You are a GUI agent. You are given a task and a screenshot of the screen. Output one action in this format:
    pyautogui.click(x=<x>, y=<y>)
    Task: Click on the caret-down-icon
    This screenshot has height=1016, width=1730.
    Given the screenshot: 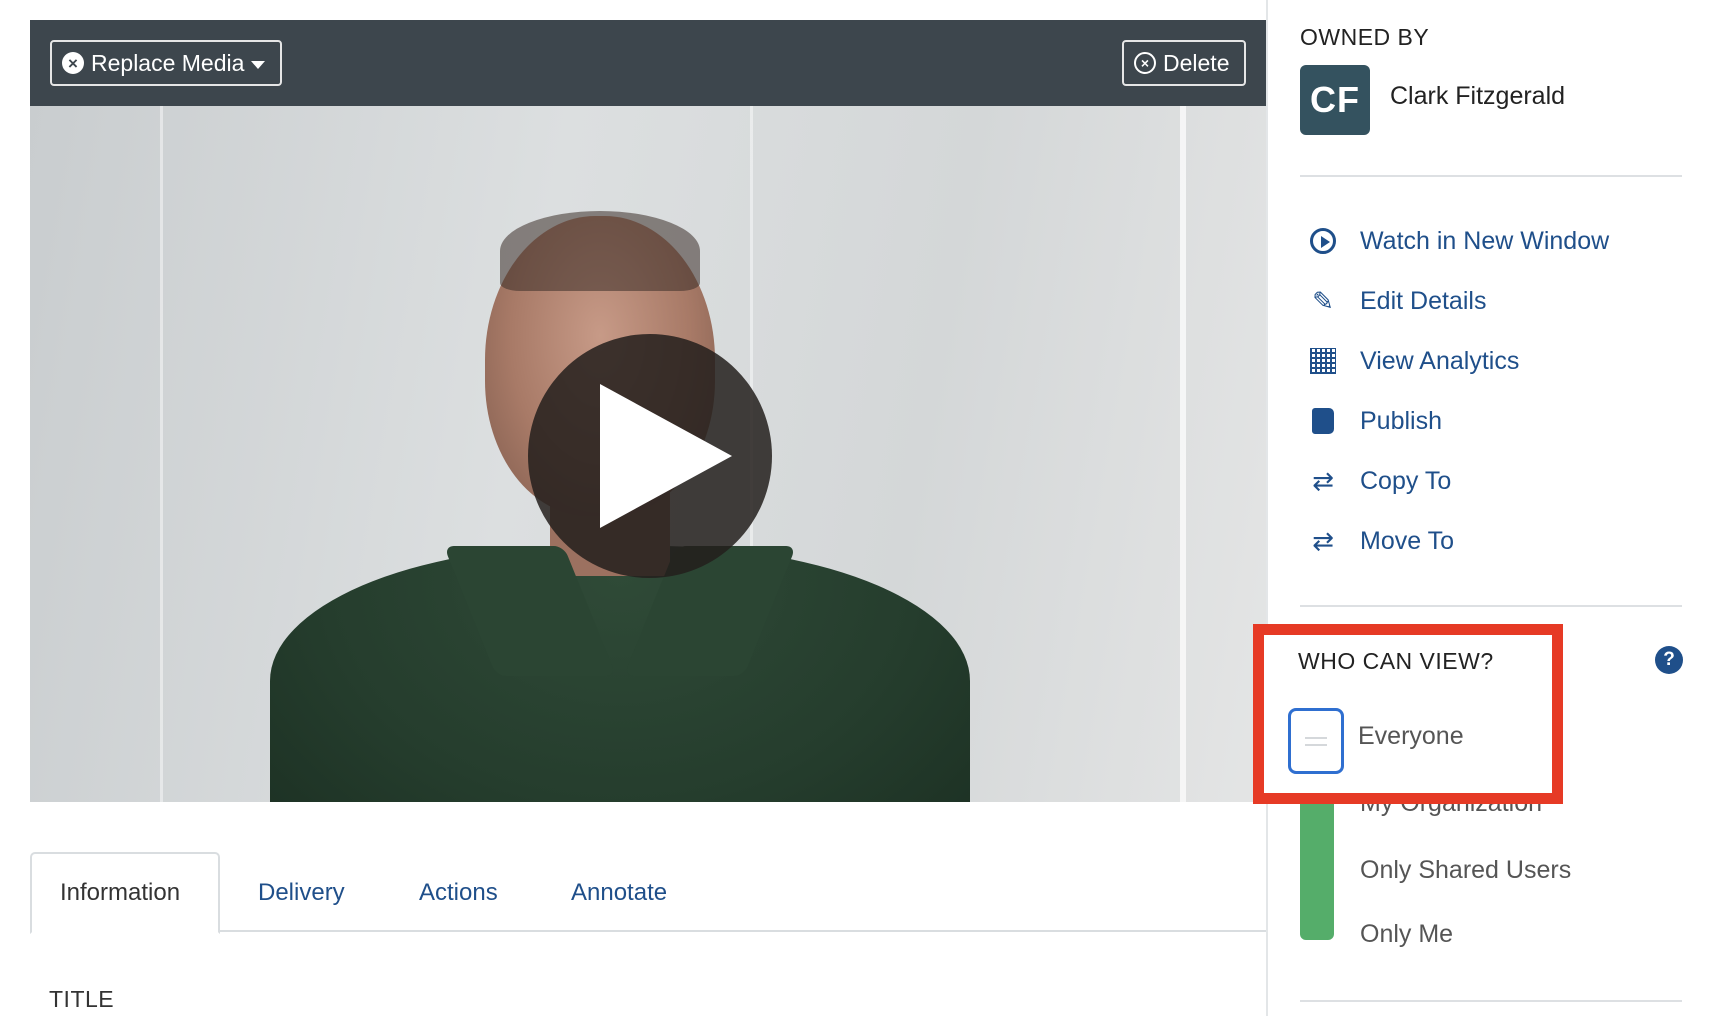 What is the action you would take?
    pyautogui.click(x=258, y=65)
    